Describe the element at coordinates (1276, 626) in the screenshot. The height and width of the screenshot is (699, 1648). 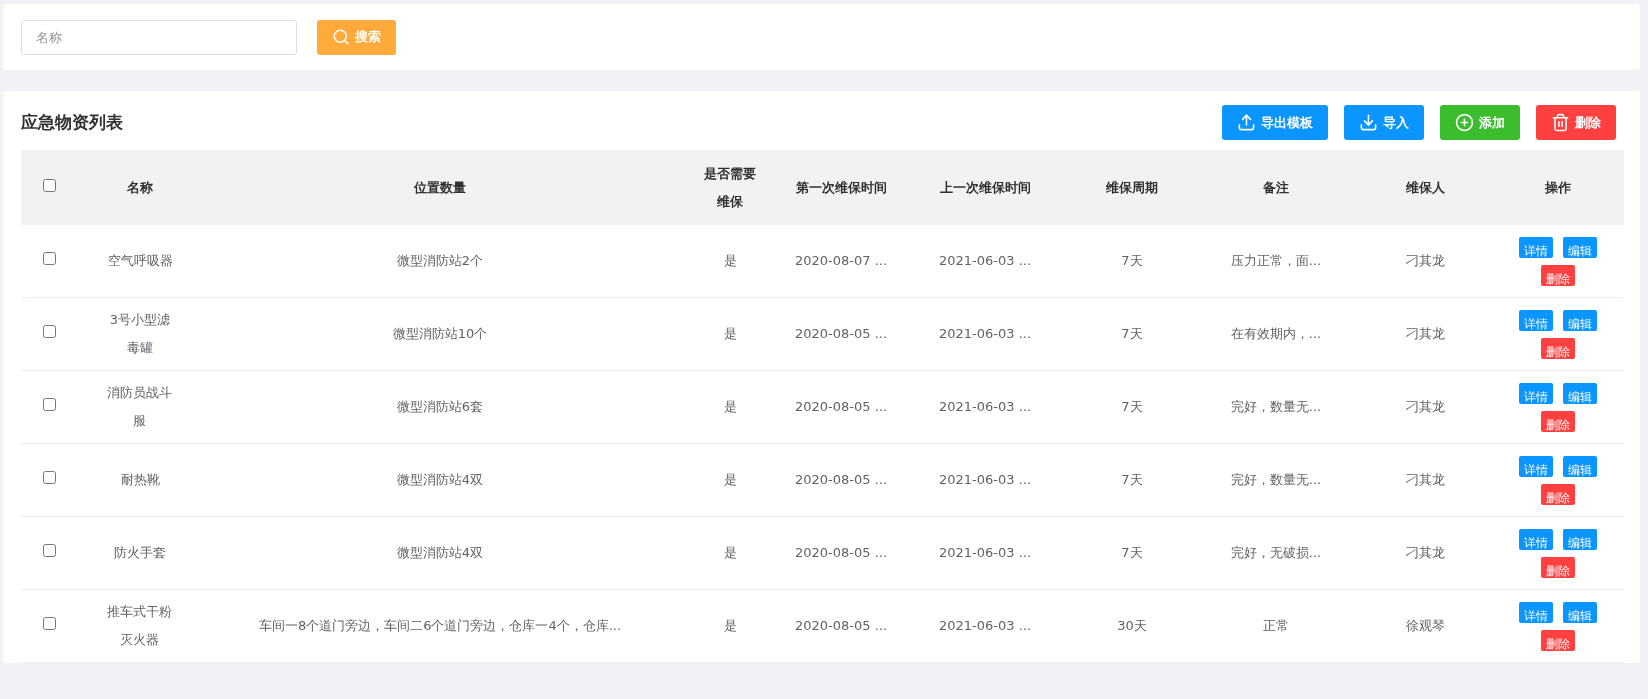
I see `table-cell-text: 正常` at that location.